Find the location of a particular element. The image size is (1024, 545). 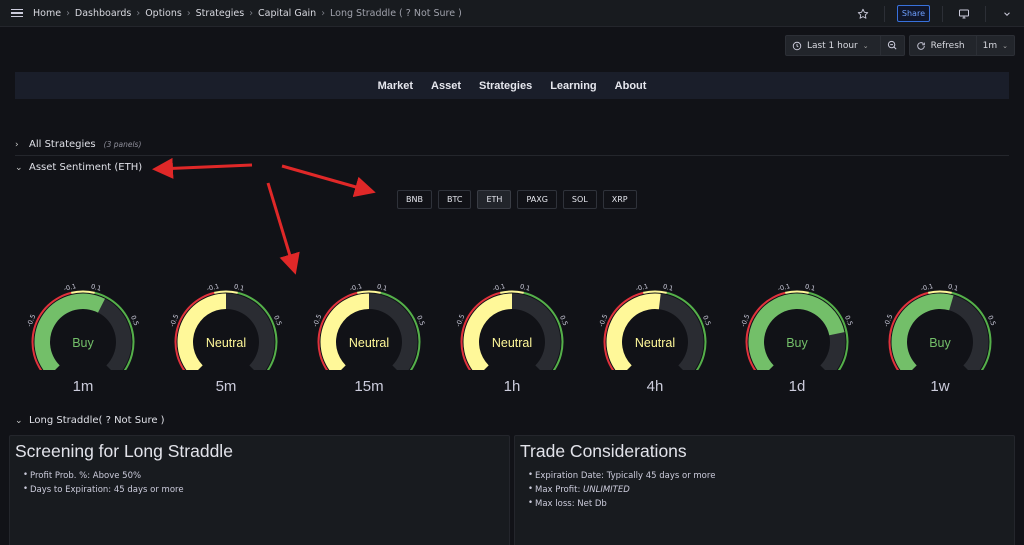

arrow-right is located at coordinates (328, 181).